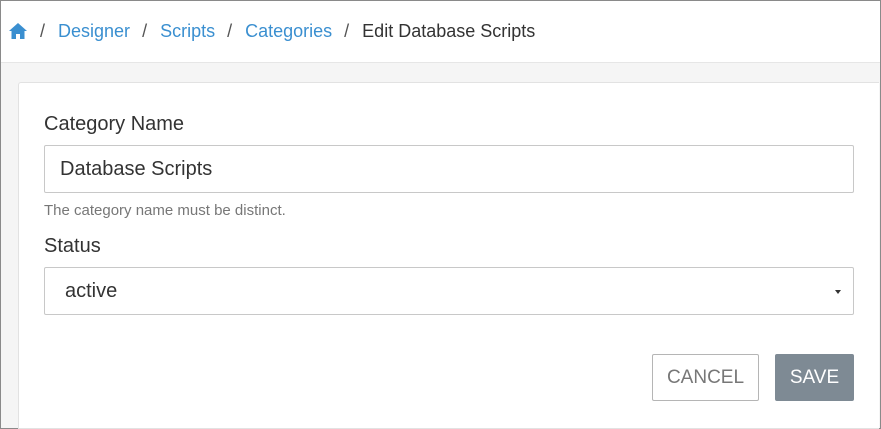 The height and width of the screenshot is (429, 881). What do you see at coordinates (94, 31) in the screenshot?
I see `breadcrumb-link-designer: Designer` at bounding box center [94, 31].